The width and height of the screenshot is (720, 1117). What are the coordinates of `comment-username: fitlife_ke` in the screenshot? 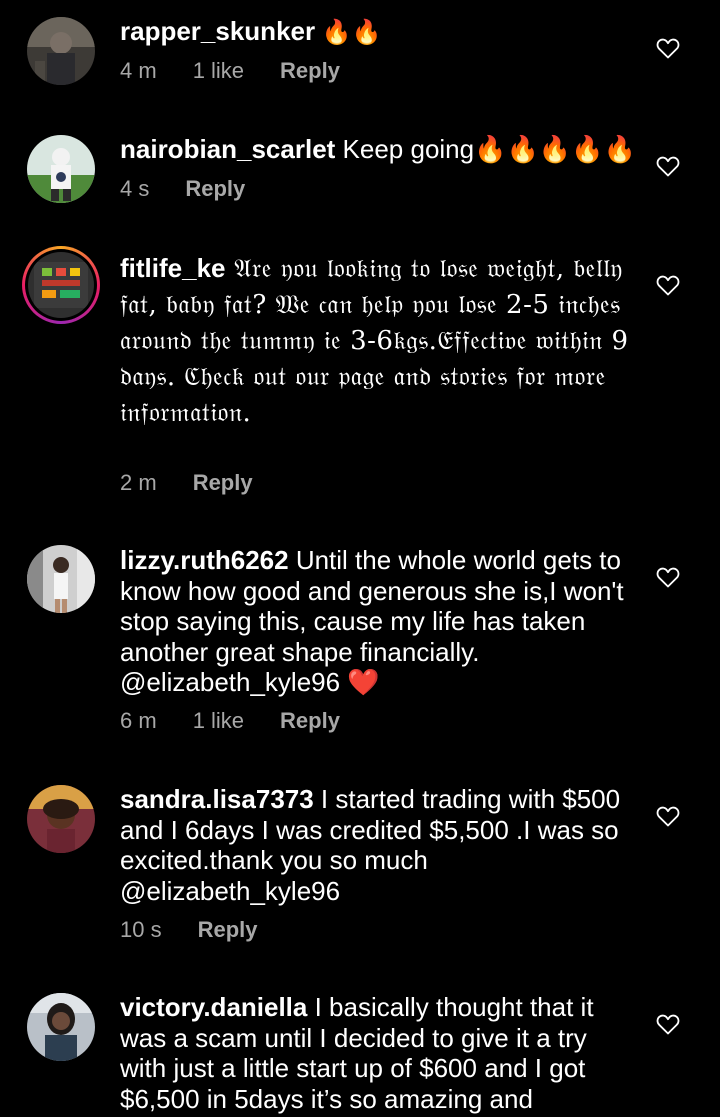 It's located at (173, 268).